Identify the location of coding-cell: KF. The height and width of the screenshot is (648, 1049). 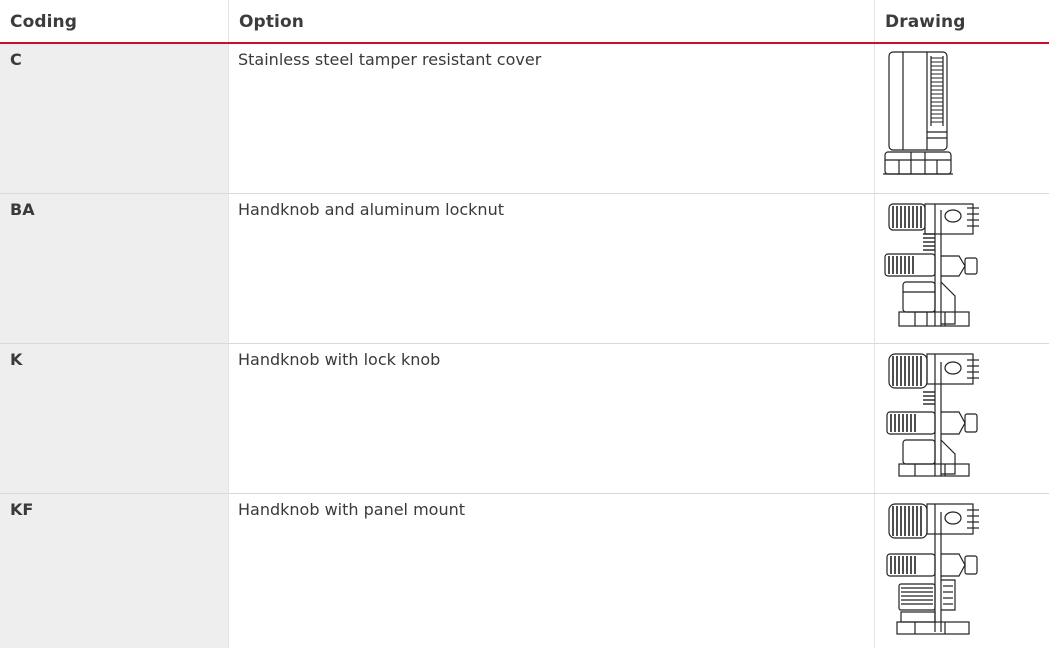
(114, 571).